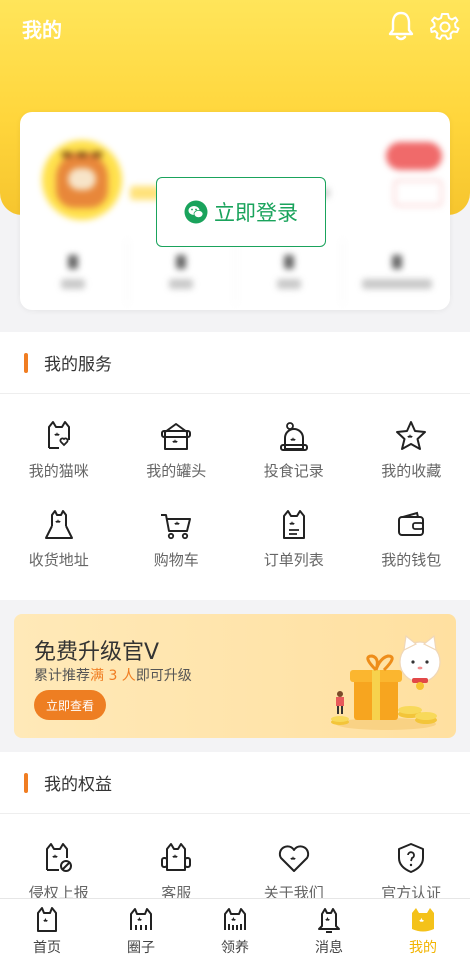 The image size is (470, 960). I want to click on cart-icon, so click(176, 527).